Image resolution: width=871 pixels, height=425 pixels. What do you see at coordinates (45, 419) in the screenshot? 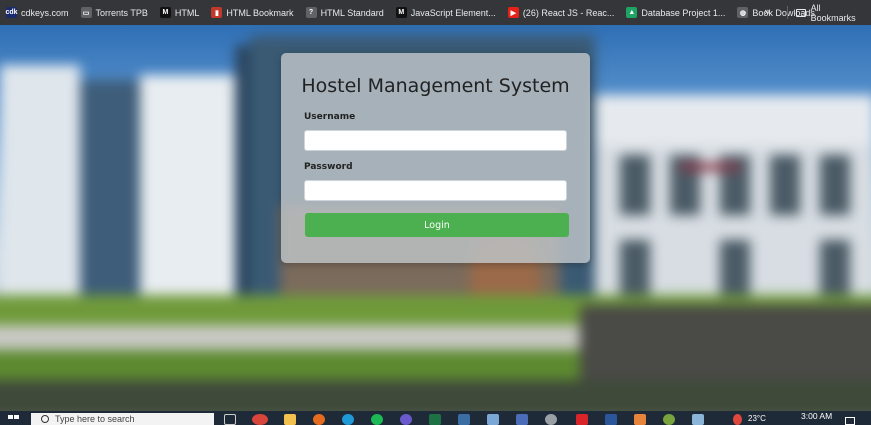
I see `search-icon` at bounding box center [45, 419].